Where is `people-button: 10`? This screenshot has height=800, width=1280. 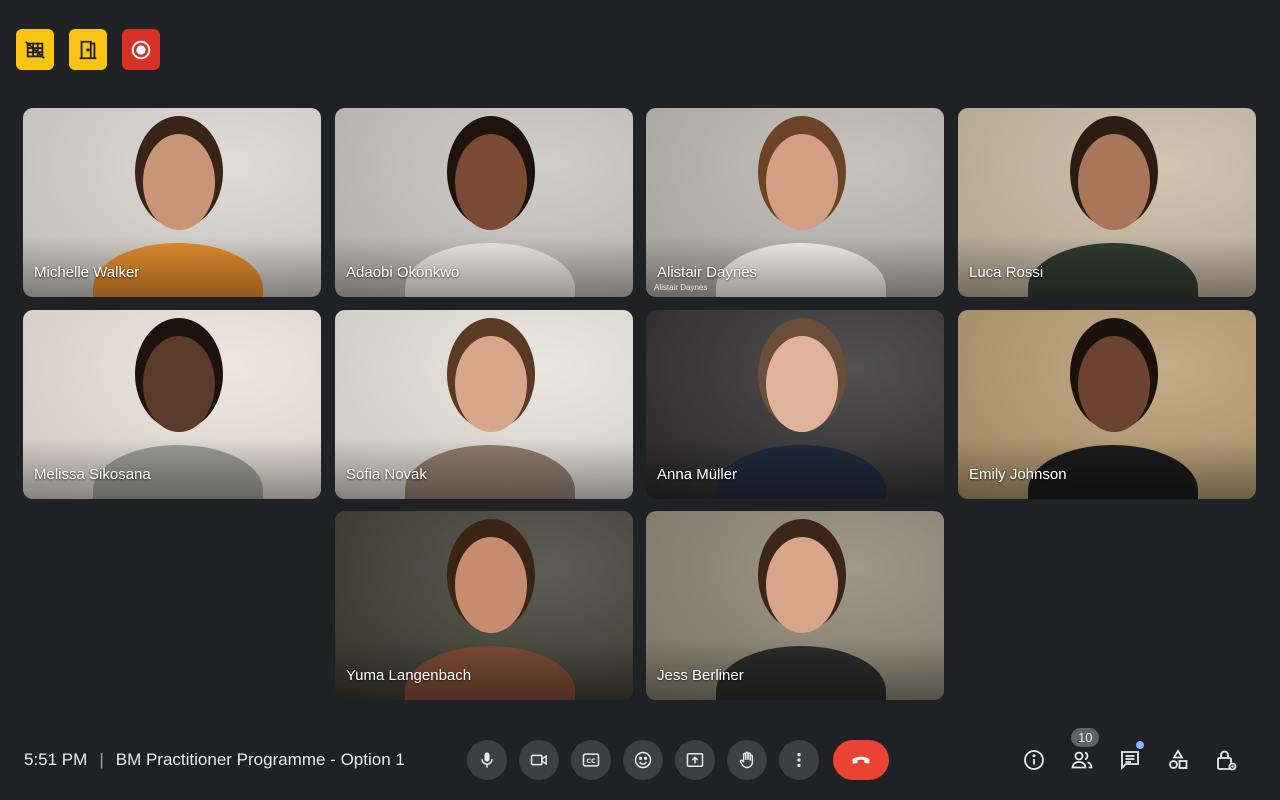 people-button: 10 is located at coordinates (1082, 754).